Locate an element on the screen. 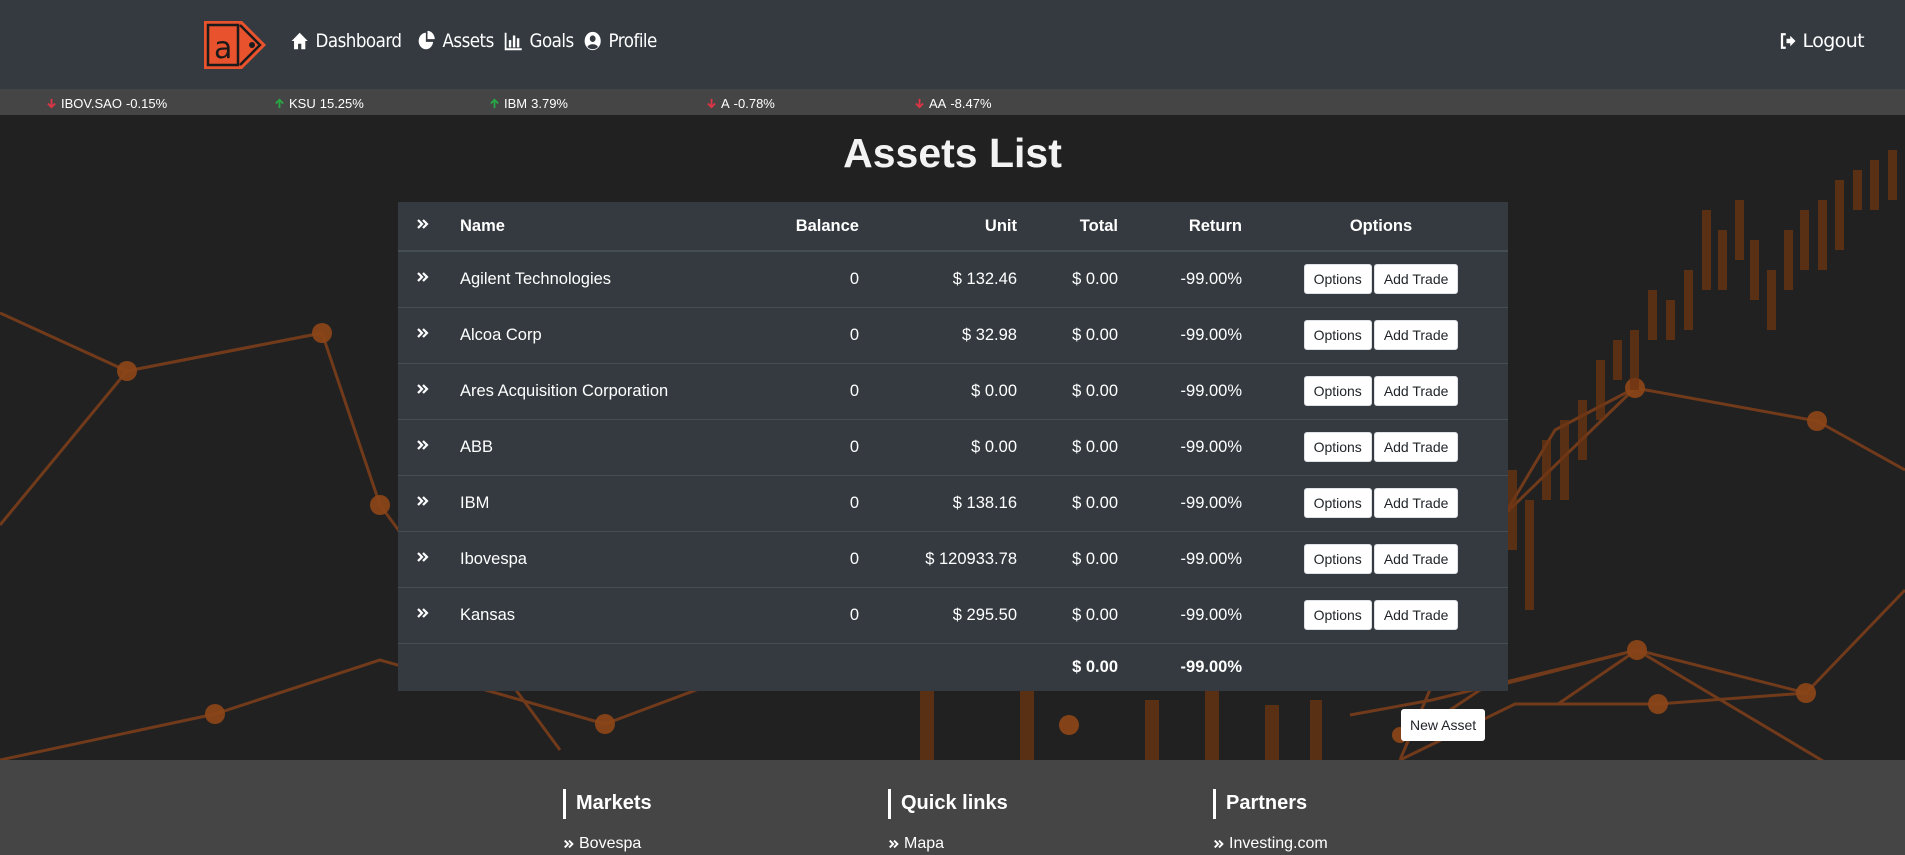  asset-name: Kansas is located at coordinates (593, 614).